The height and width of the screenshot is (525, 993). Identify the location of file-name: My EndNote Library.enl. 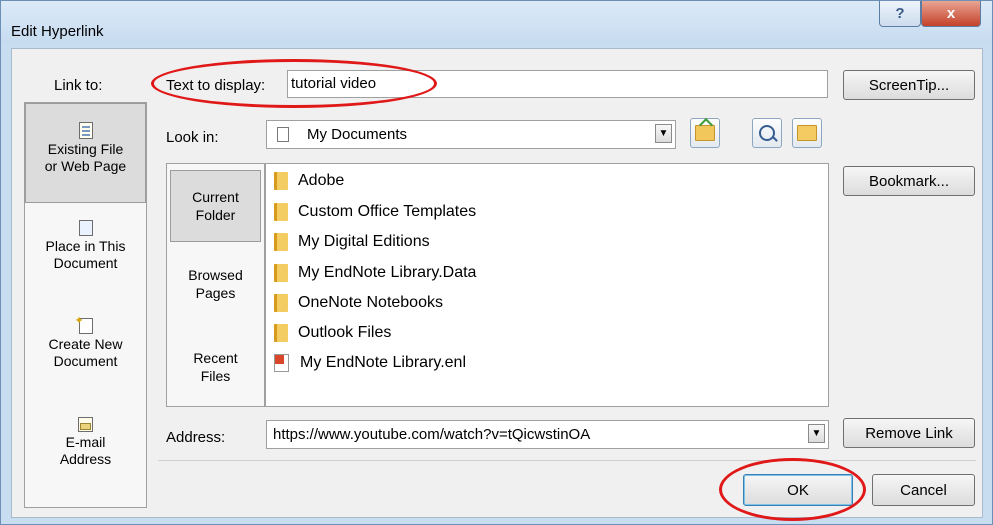
(383, 362).